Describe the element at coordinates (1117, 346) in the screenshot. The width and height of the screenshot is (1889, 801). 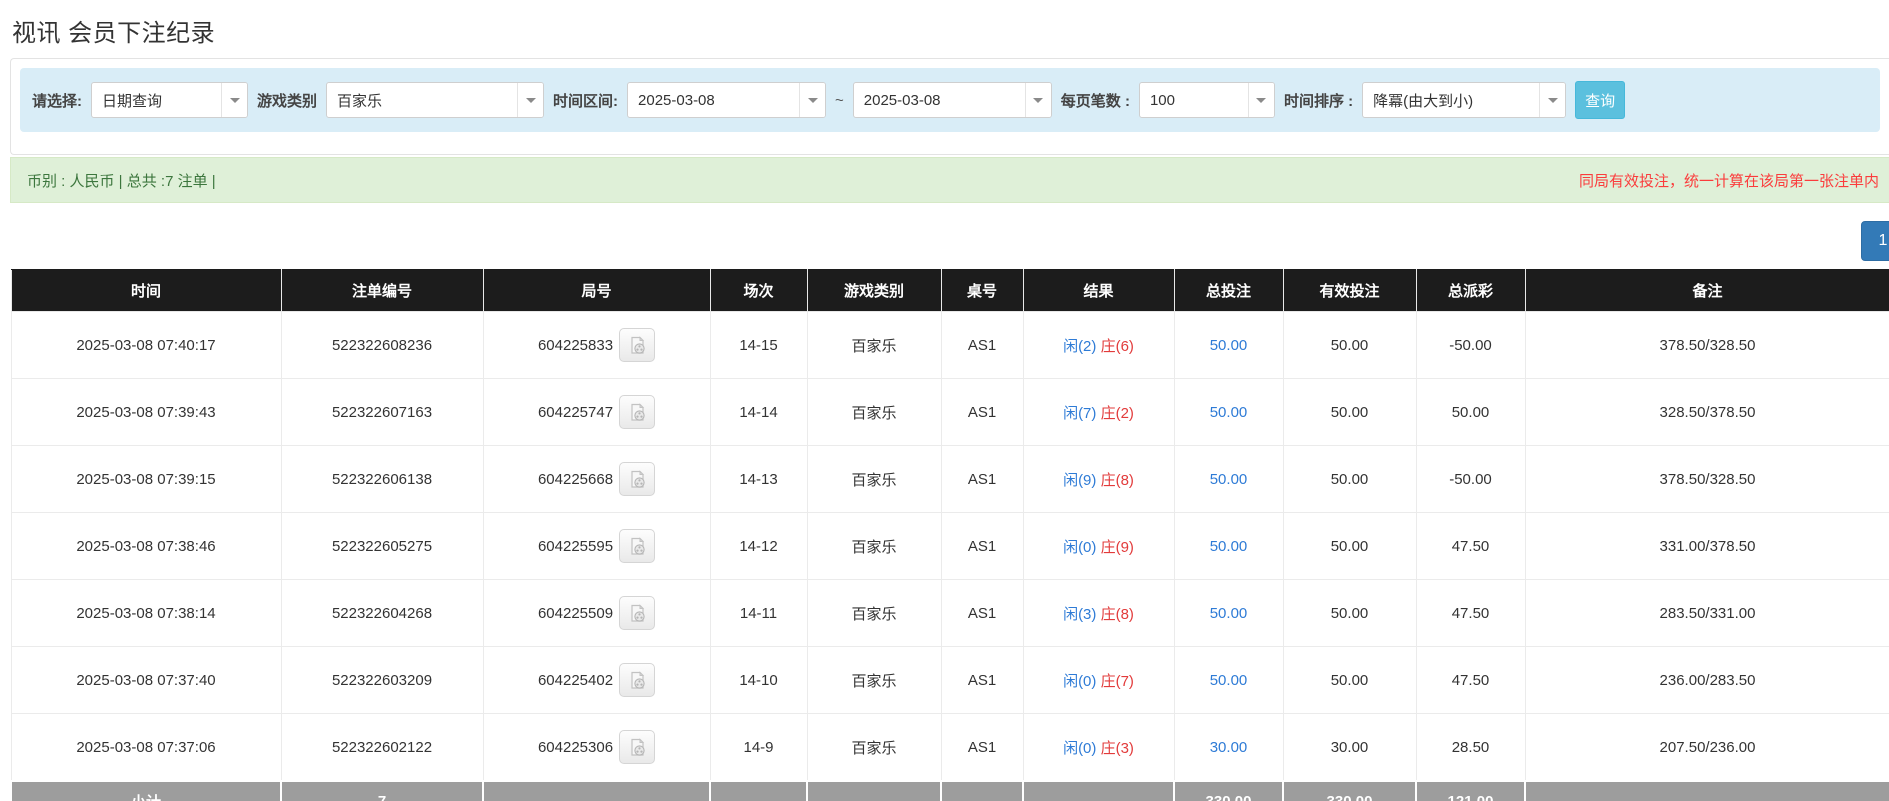
I see `result-banker-value: 庄(6)` at that location.